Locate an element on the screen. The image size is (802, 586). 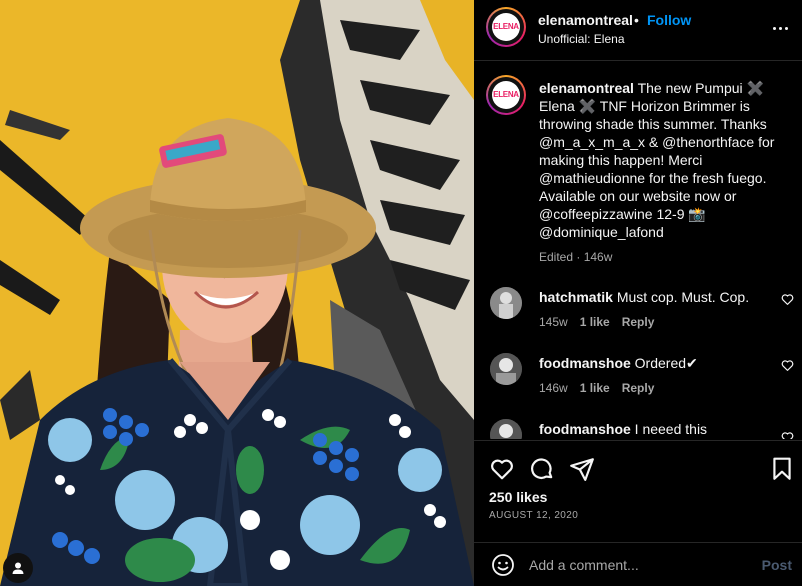
more-options-icon is located at coordinates (780, 28).